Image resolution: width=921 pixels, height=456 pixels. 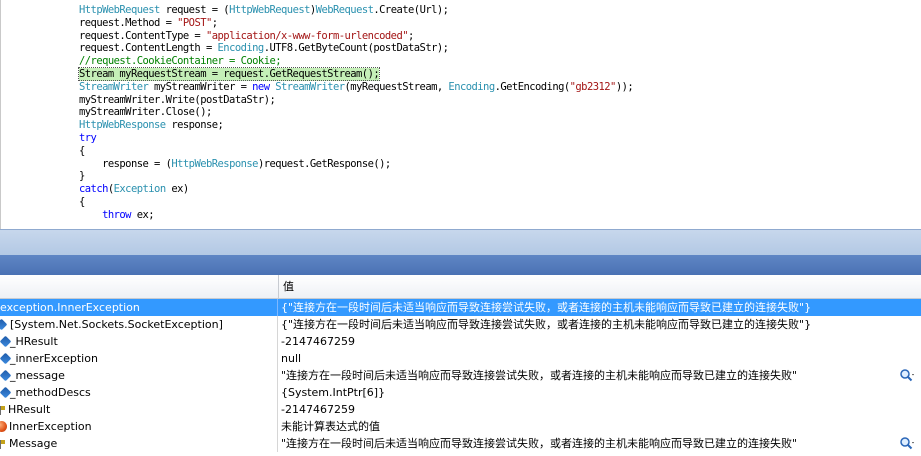 What do you see at coordinates (194, 10) in the screenshot?
I see `code-token: request = (` at bounding box center [194, 10].